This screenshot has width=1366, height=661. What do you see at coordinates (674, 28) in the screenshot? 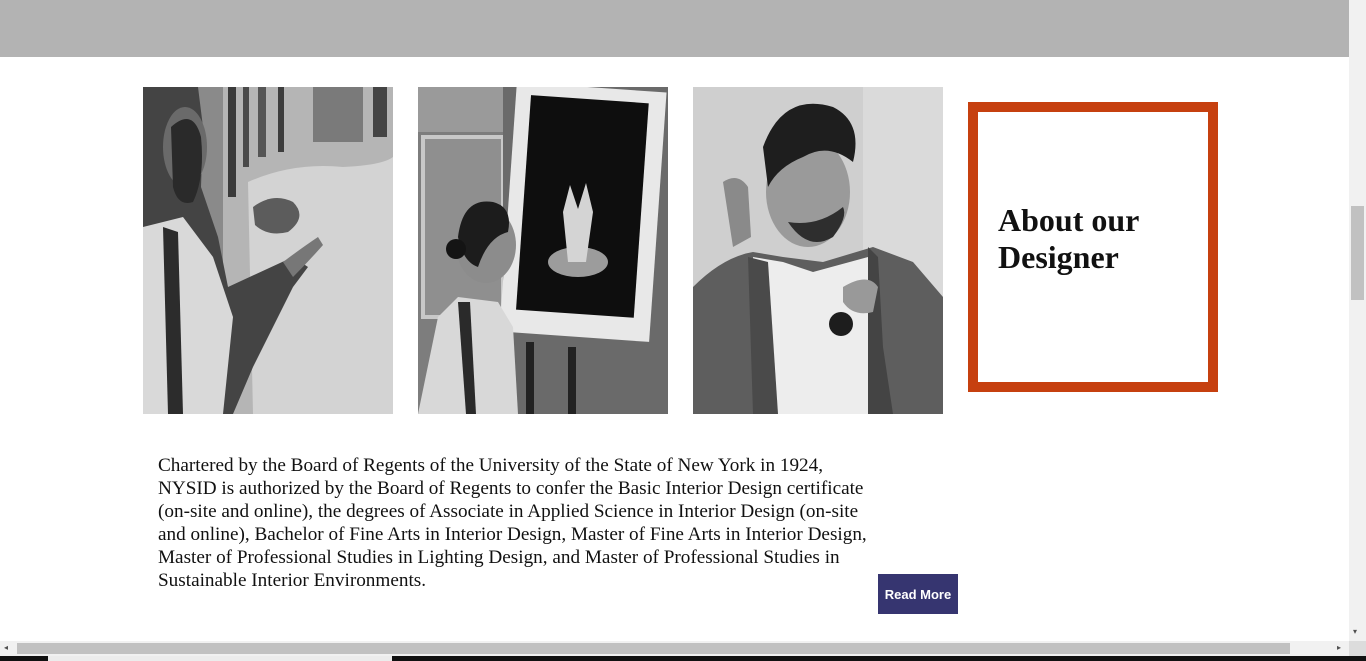
I see `top-header-bar` at bounding box center [674, 28].